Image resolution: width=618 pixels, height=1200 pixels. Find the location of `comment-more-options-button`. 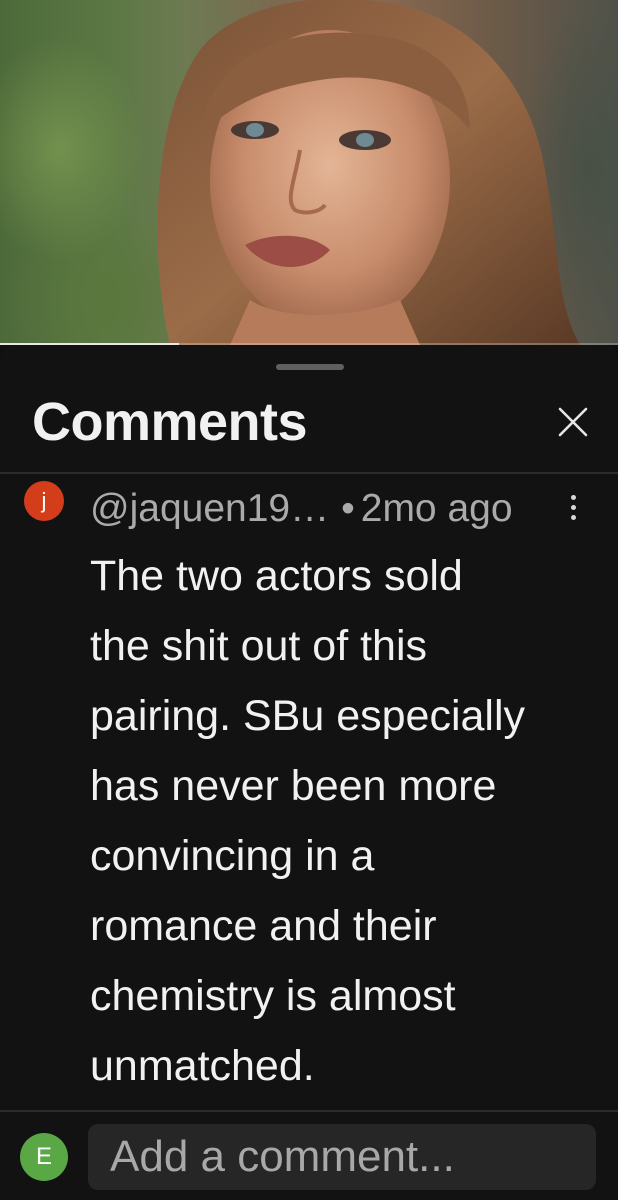

comment-more-options-button is located at coordinates (573, 507).